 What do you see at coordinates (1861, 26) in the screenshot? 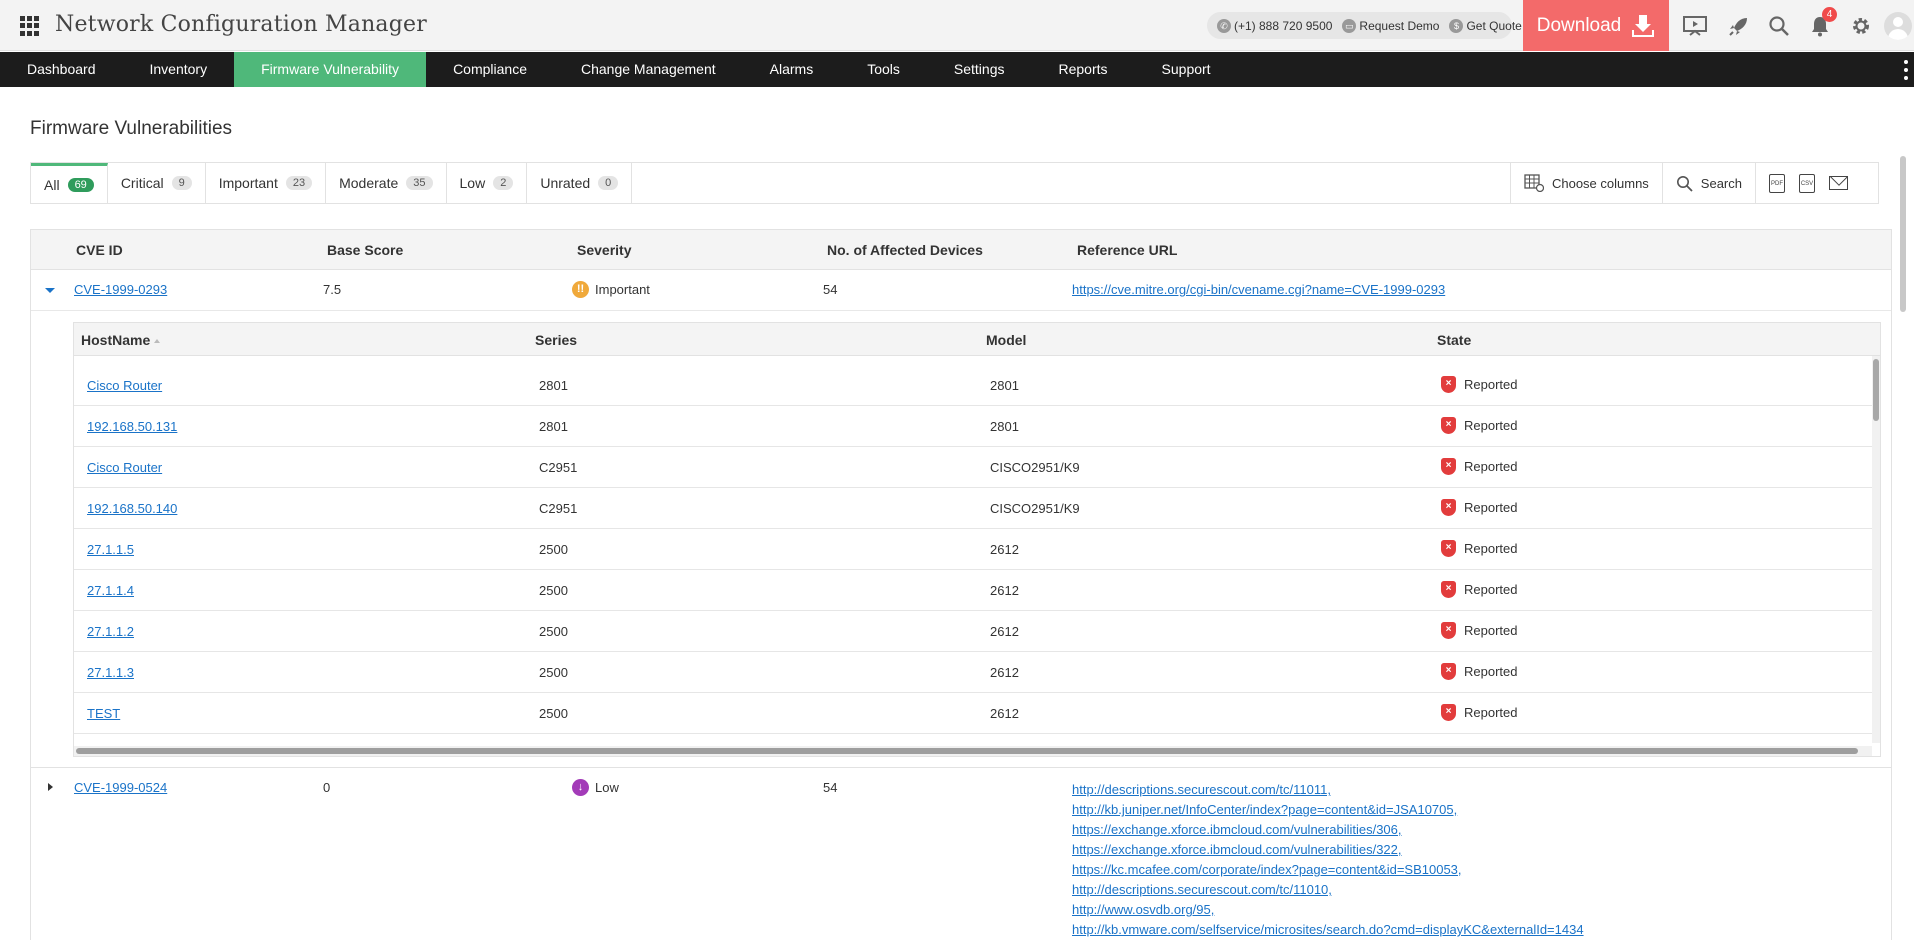
I see `gear-icon` at bounding box center [1861, 26].